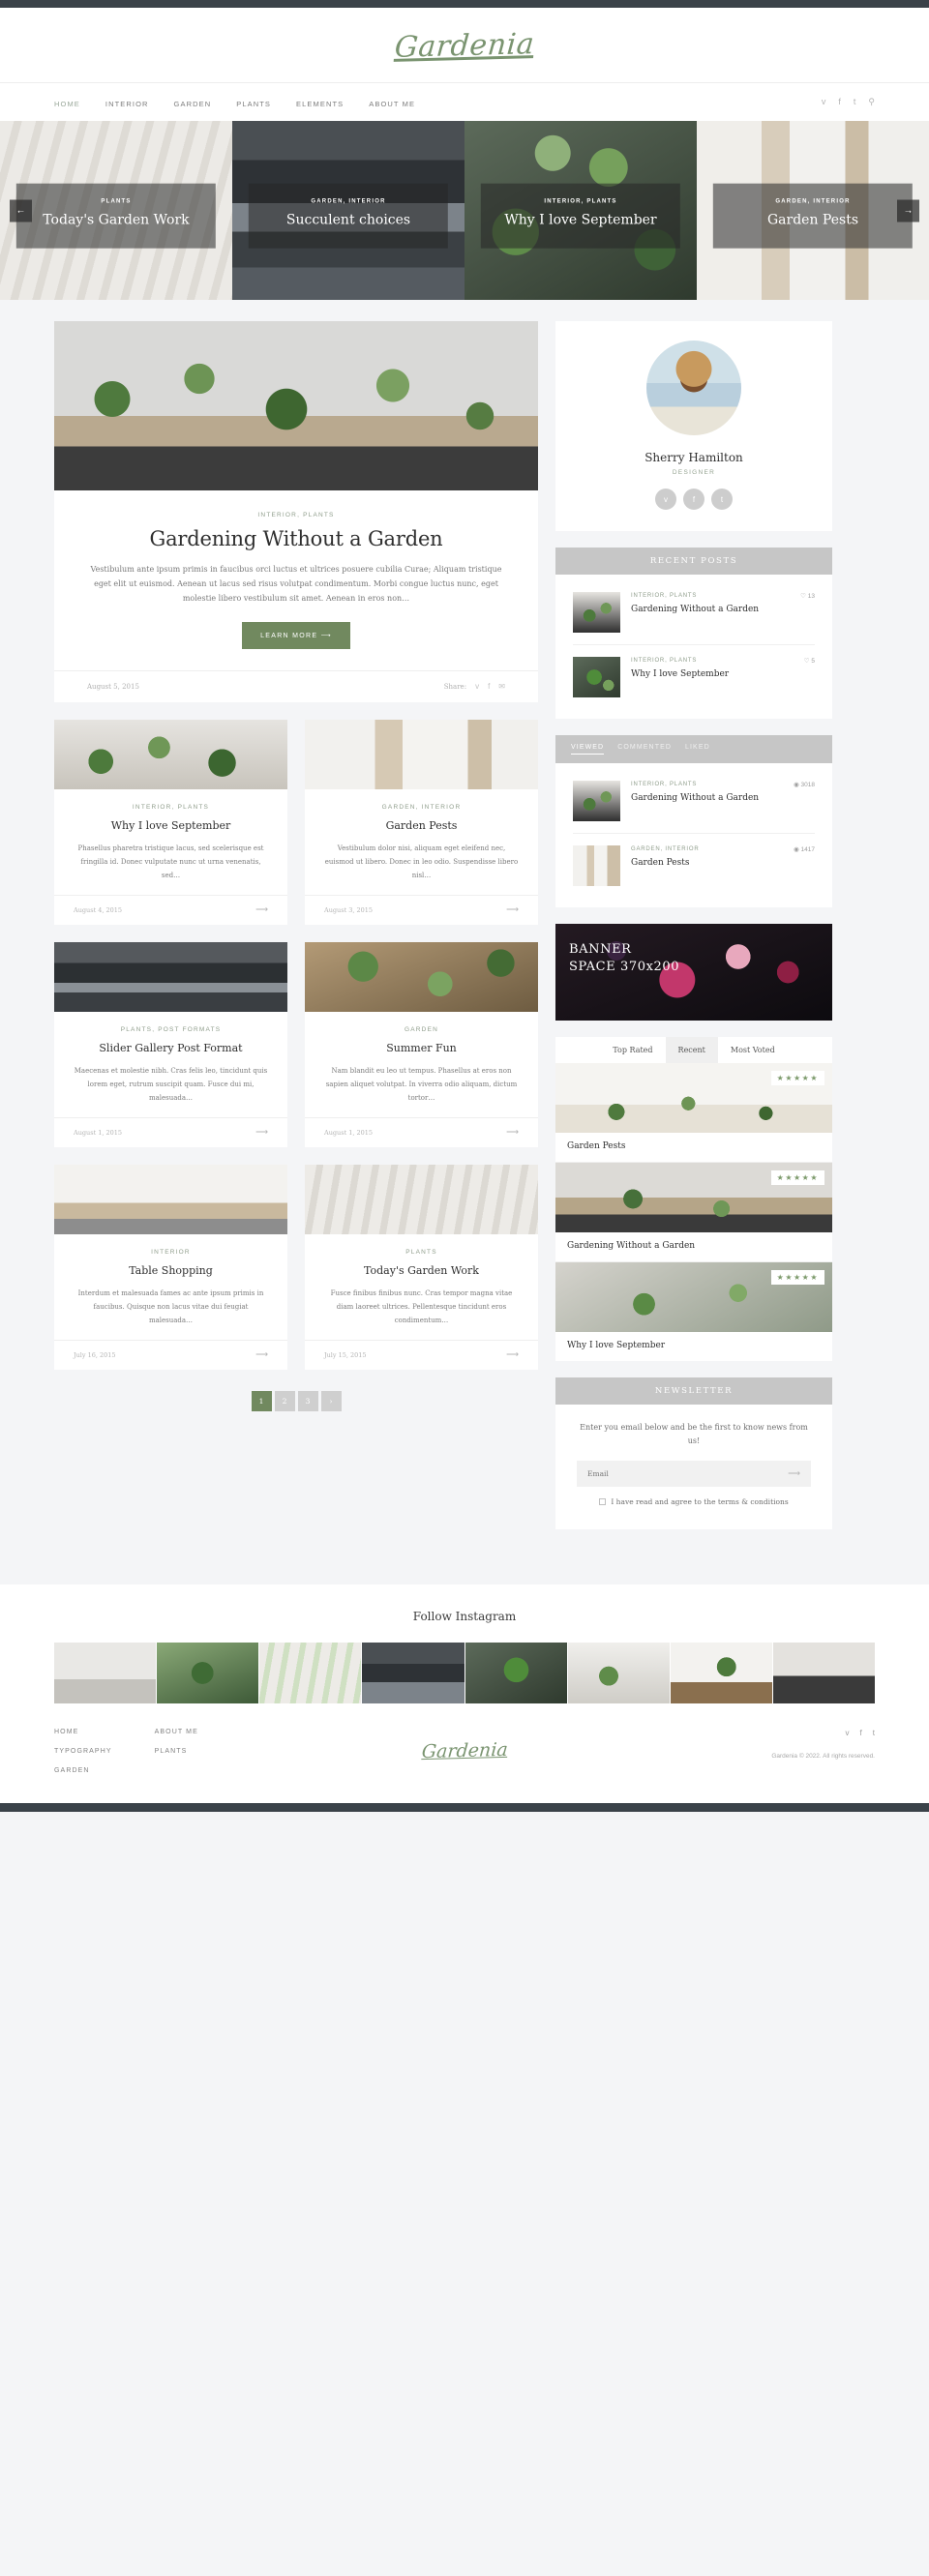  Describe the element at coordinates (253, 102) in the screenshot. I see `nav-item-plants: PLANTS` at that location.